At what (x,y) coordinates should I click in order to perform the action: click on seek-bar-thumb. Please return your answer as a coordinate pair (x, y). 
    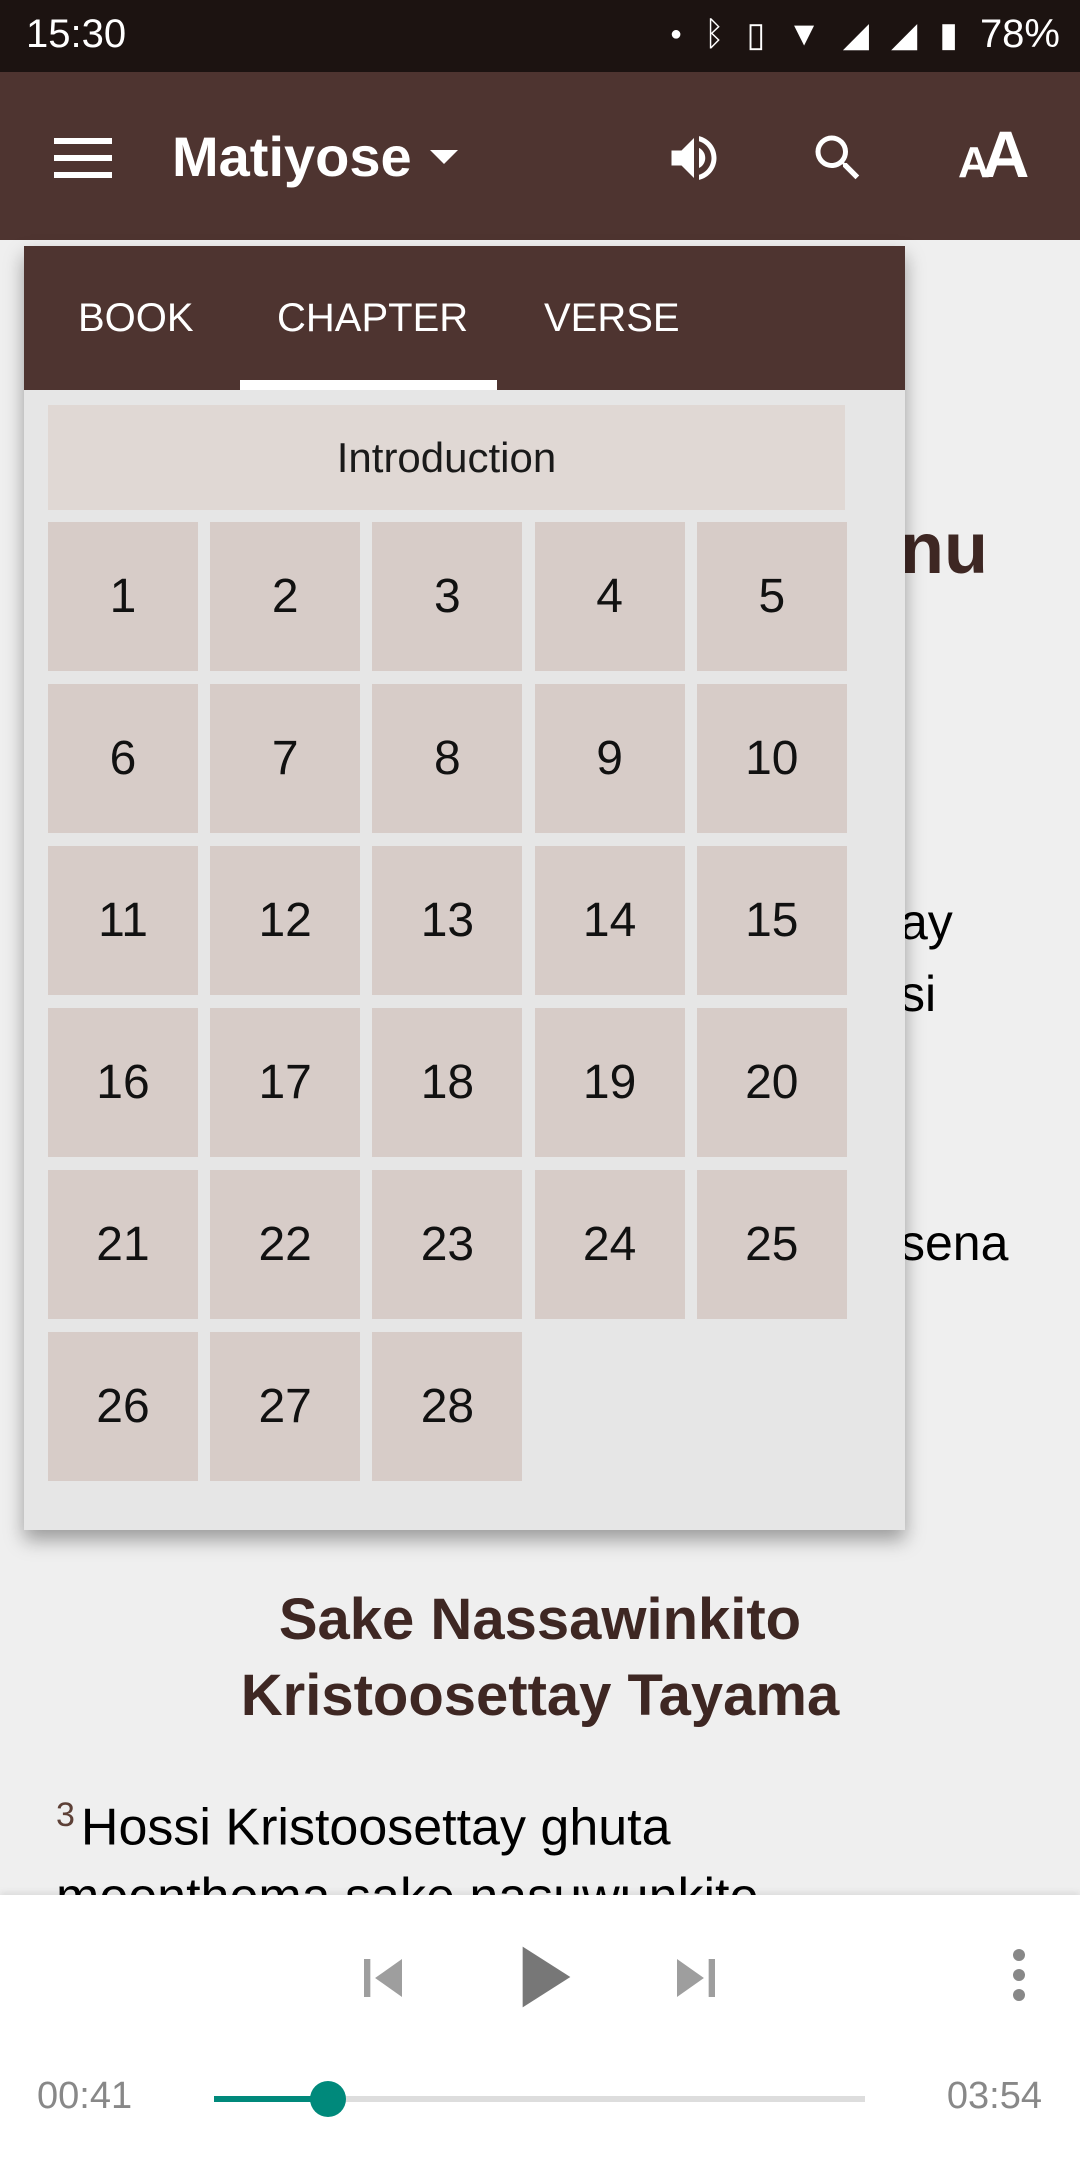
    Looking at the image, I should click on (327, 2099).